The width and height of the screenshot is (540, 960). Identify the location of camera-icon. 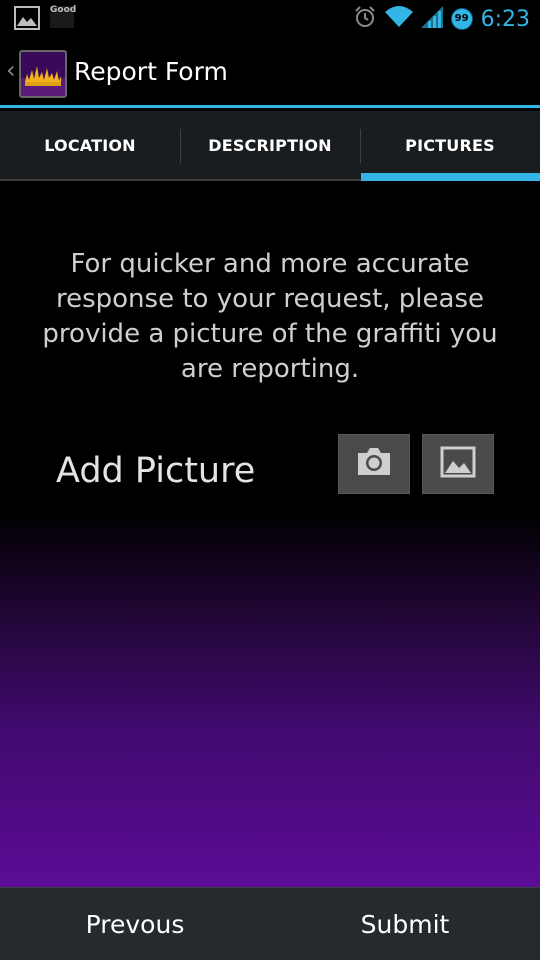
(374, 464).